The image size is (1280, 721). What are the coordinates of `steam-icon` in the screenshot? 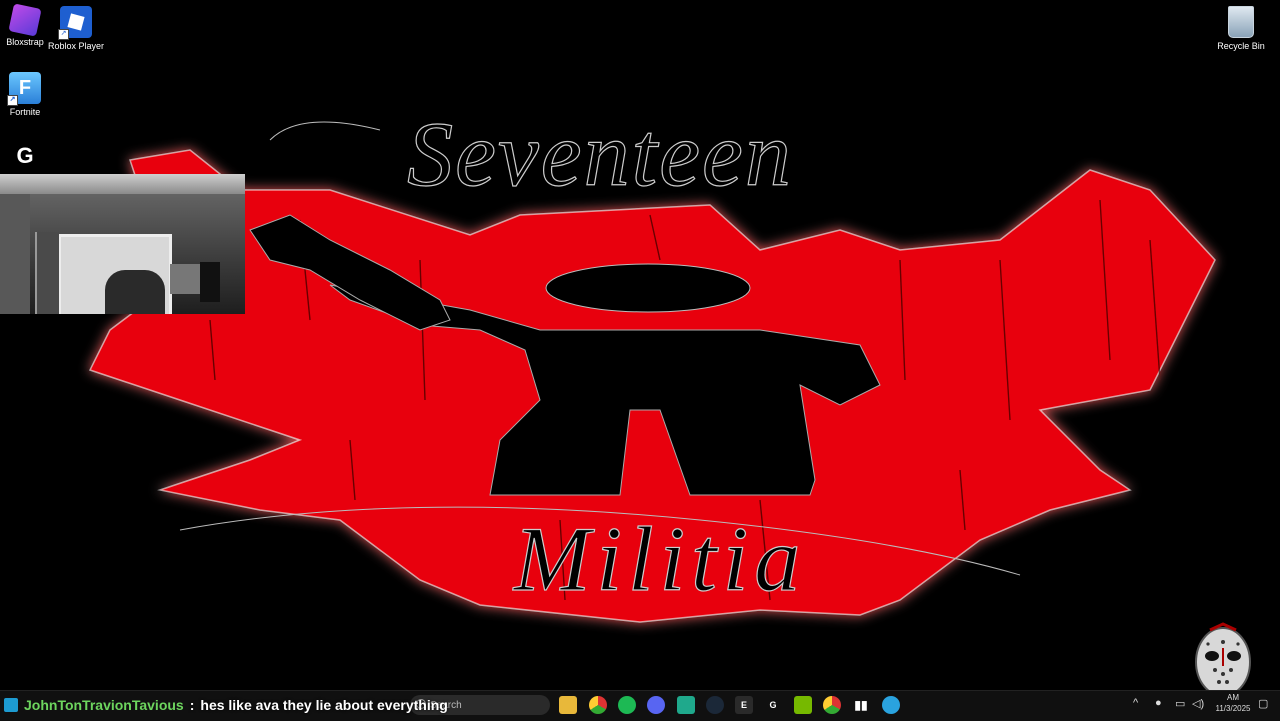 It's located at (715, 705).